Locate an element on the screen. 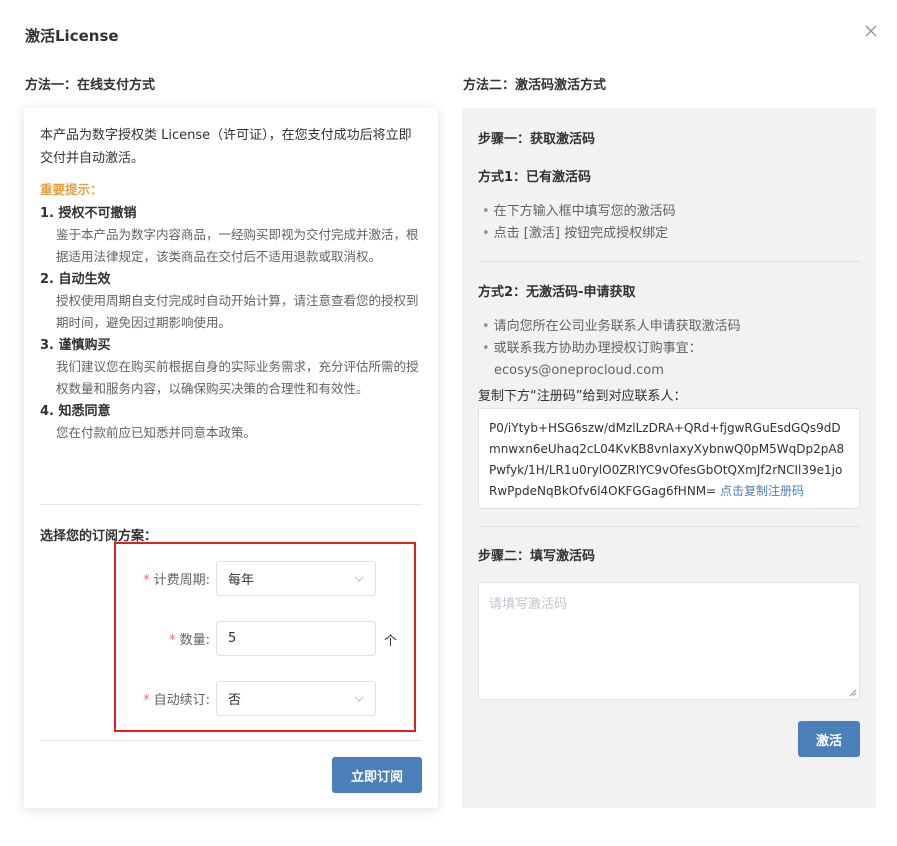  quantity-input: 5 is located at coordinates (296, 638).